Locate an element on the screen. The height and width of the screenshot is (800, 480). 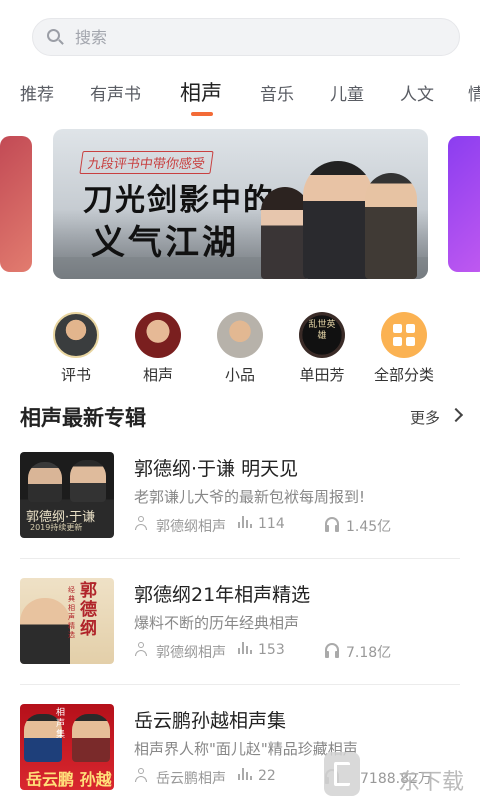
category-xiangsheng: 相声 is located at coordinates (158, 348).